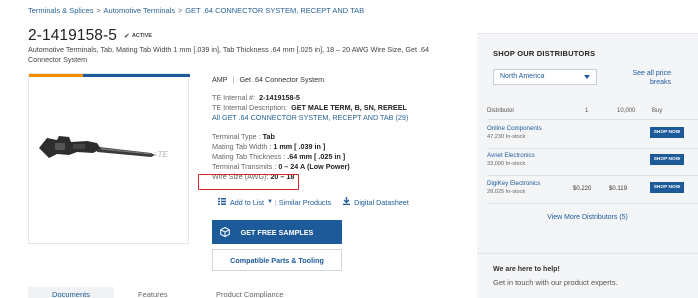 This screenshot has width=698, height=298. What do you see at coordinates (587, 217) in the screenshot?
I see `view-more-distributors-link: View More Distributors (5)` at bounding box center [587, 217].